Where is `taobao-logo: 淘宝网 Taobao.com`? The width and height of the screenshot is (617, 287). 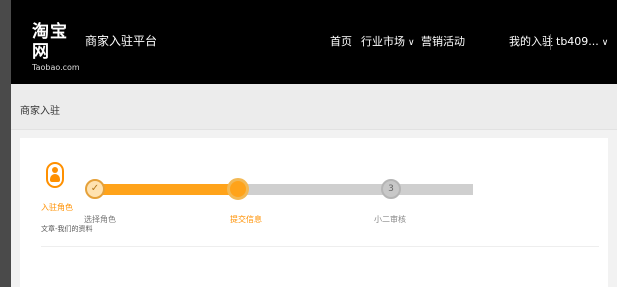
taobao-logo: 淘宝网 Taobao.com is located at coordinates (57, 48).